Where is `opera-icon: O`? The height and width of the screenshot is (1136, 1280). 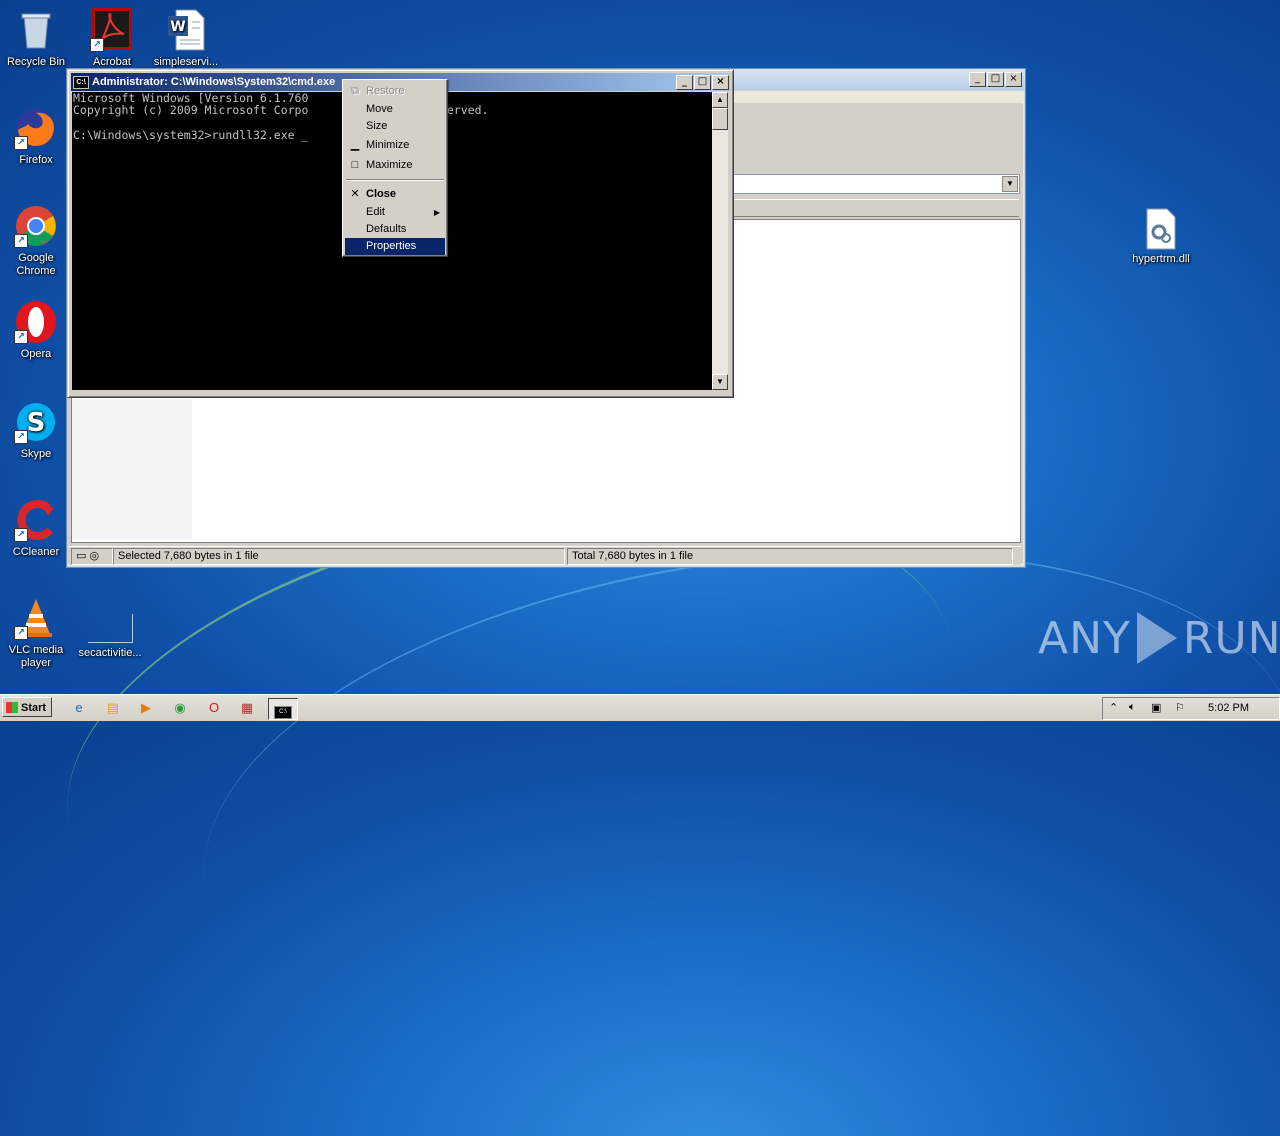 opera-icon: O is located at coordinates (214, 708).